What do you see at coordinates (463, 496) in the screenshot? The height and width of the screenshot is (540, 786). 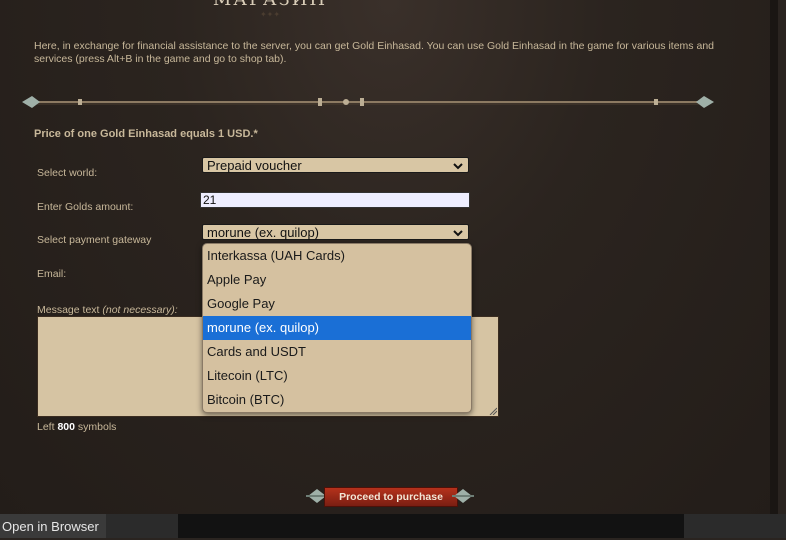 I see `ornament-right-icon` at bounding box center [463, 496].